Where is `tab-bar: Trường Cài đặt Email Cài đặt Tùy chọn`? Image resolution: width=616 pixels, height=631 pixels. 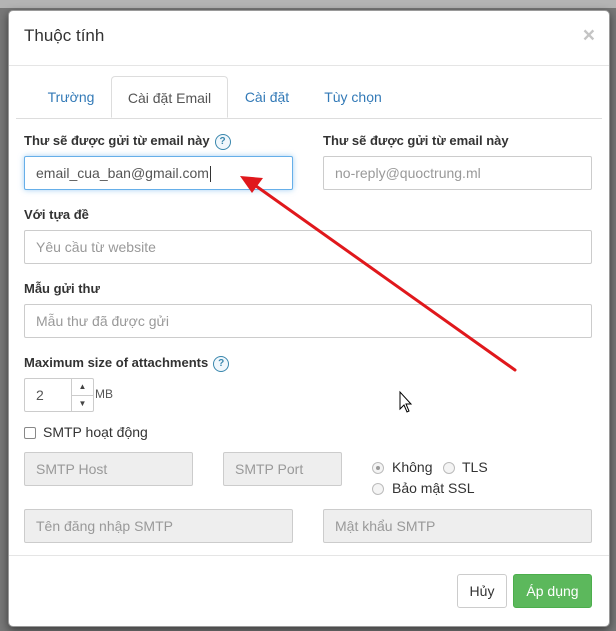
tab-bar: Trường Cài đặt Email Cài đặt Tùy chọn is located at coordinates (309, 97).